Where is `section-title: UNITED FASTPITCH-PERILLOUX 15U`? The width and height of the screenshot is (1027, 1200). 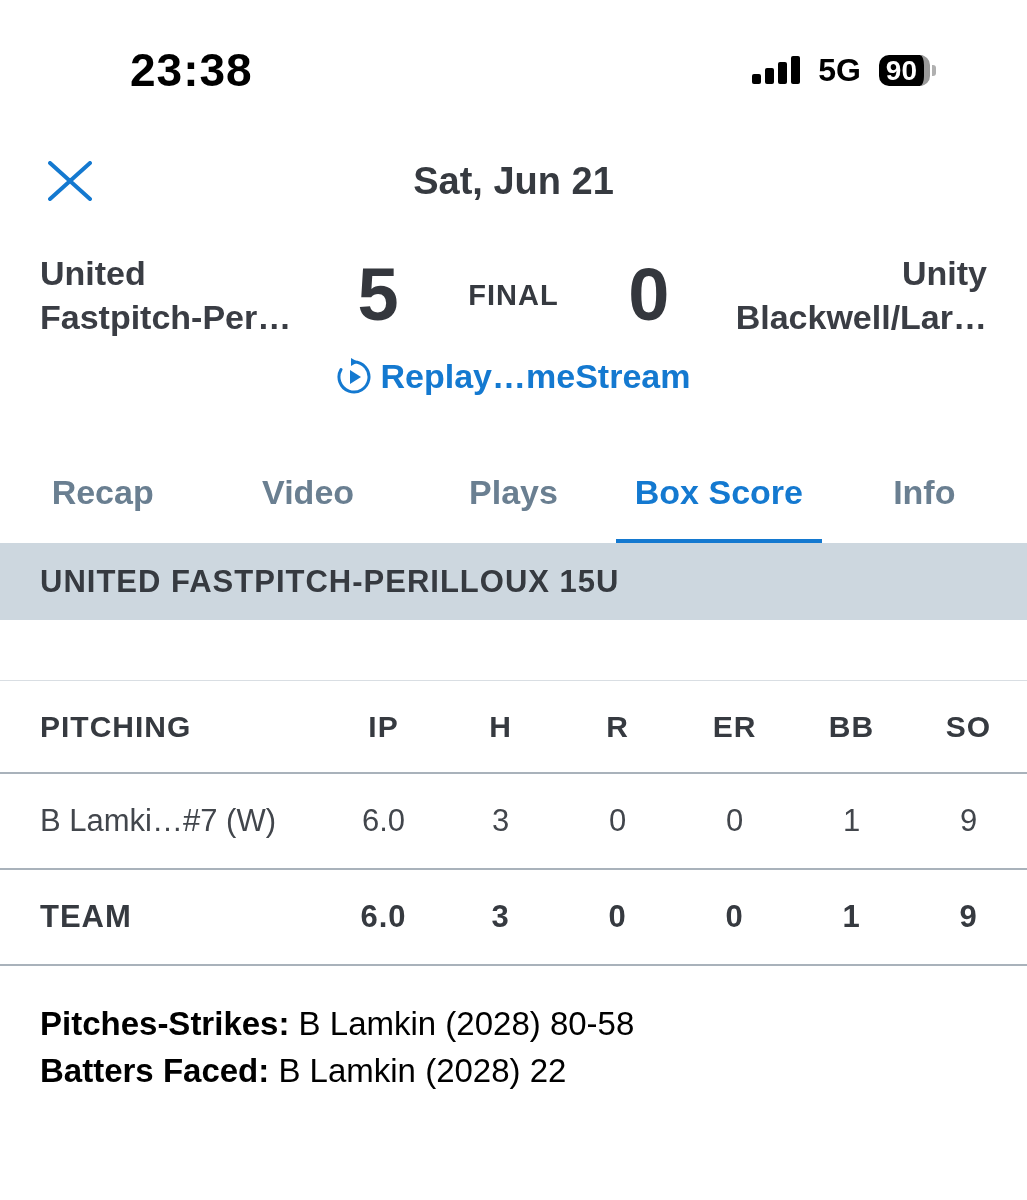
section-title: UNITED FASTPITCH-PERILLOUX 15U is located at coordinates (330, 581).